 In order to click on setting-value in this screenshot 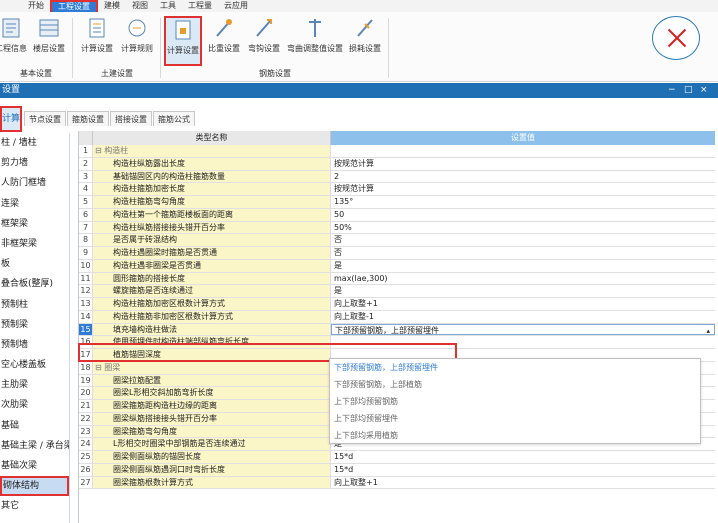, I will do `click(523, 151)`.